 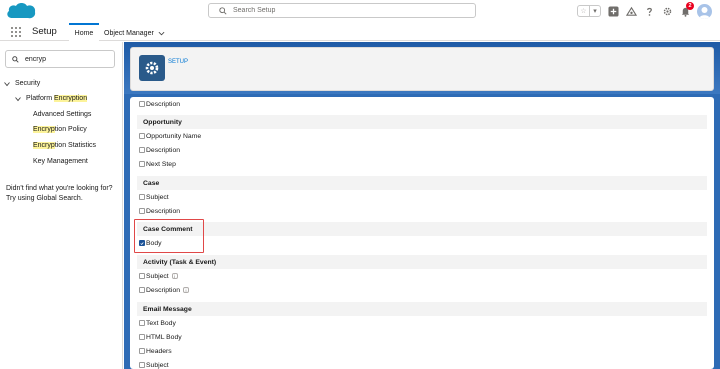 What do you see at coordinates (422, 323) in the screenshot?
I see `field-row: Text Body` at bounding box center [422, 323].